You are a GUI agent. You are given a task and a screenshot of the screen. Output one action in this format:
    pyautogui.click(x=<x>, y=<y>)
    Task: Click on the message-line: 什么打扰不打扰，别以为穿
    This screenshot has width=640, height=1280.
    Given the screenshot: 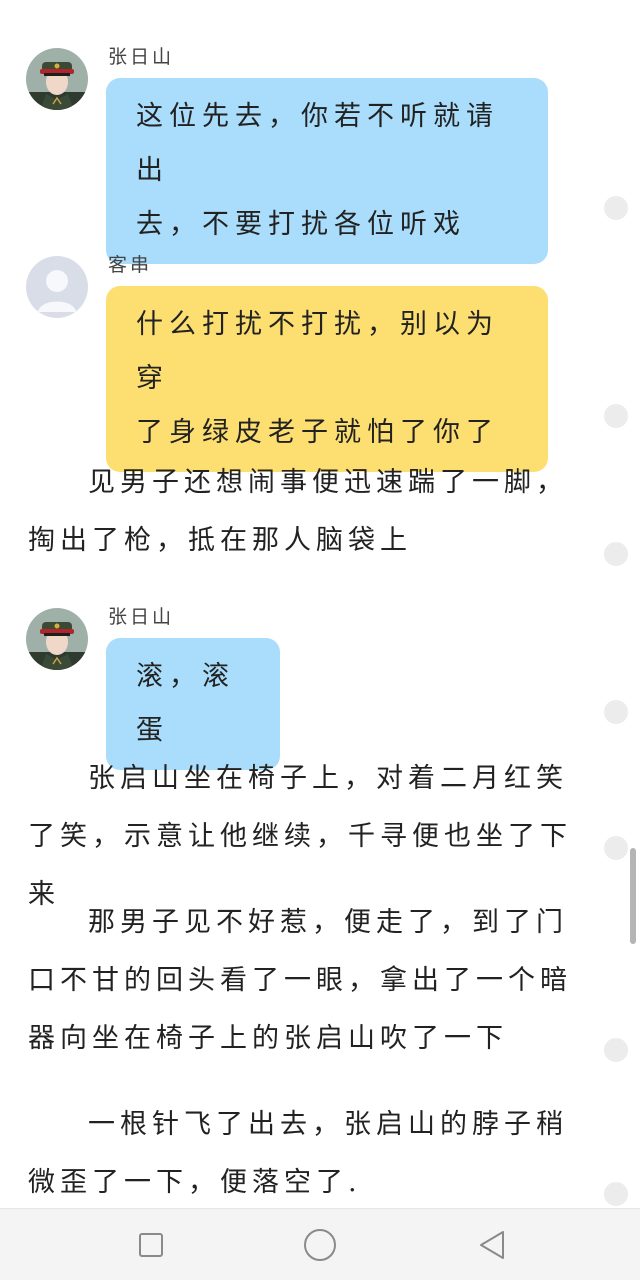 What is the action you would take?
    pyautogui.click(x=317, y=351)
    